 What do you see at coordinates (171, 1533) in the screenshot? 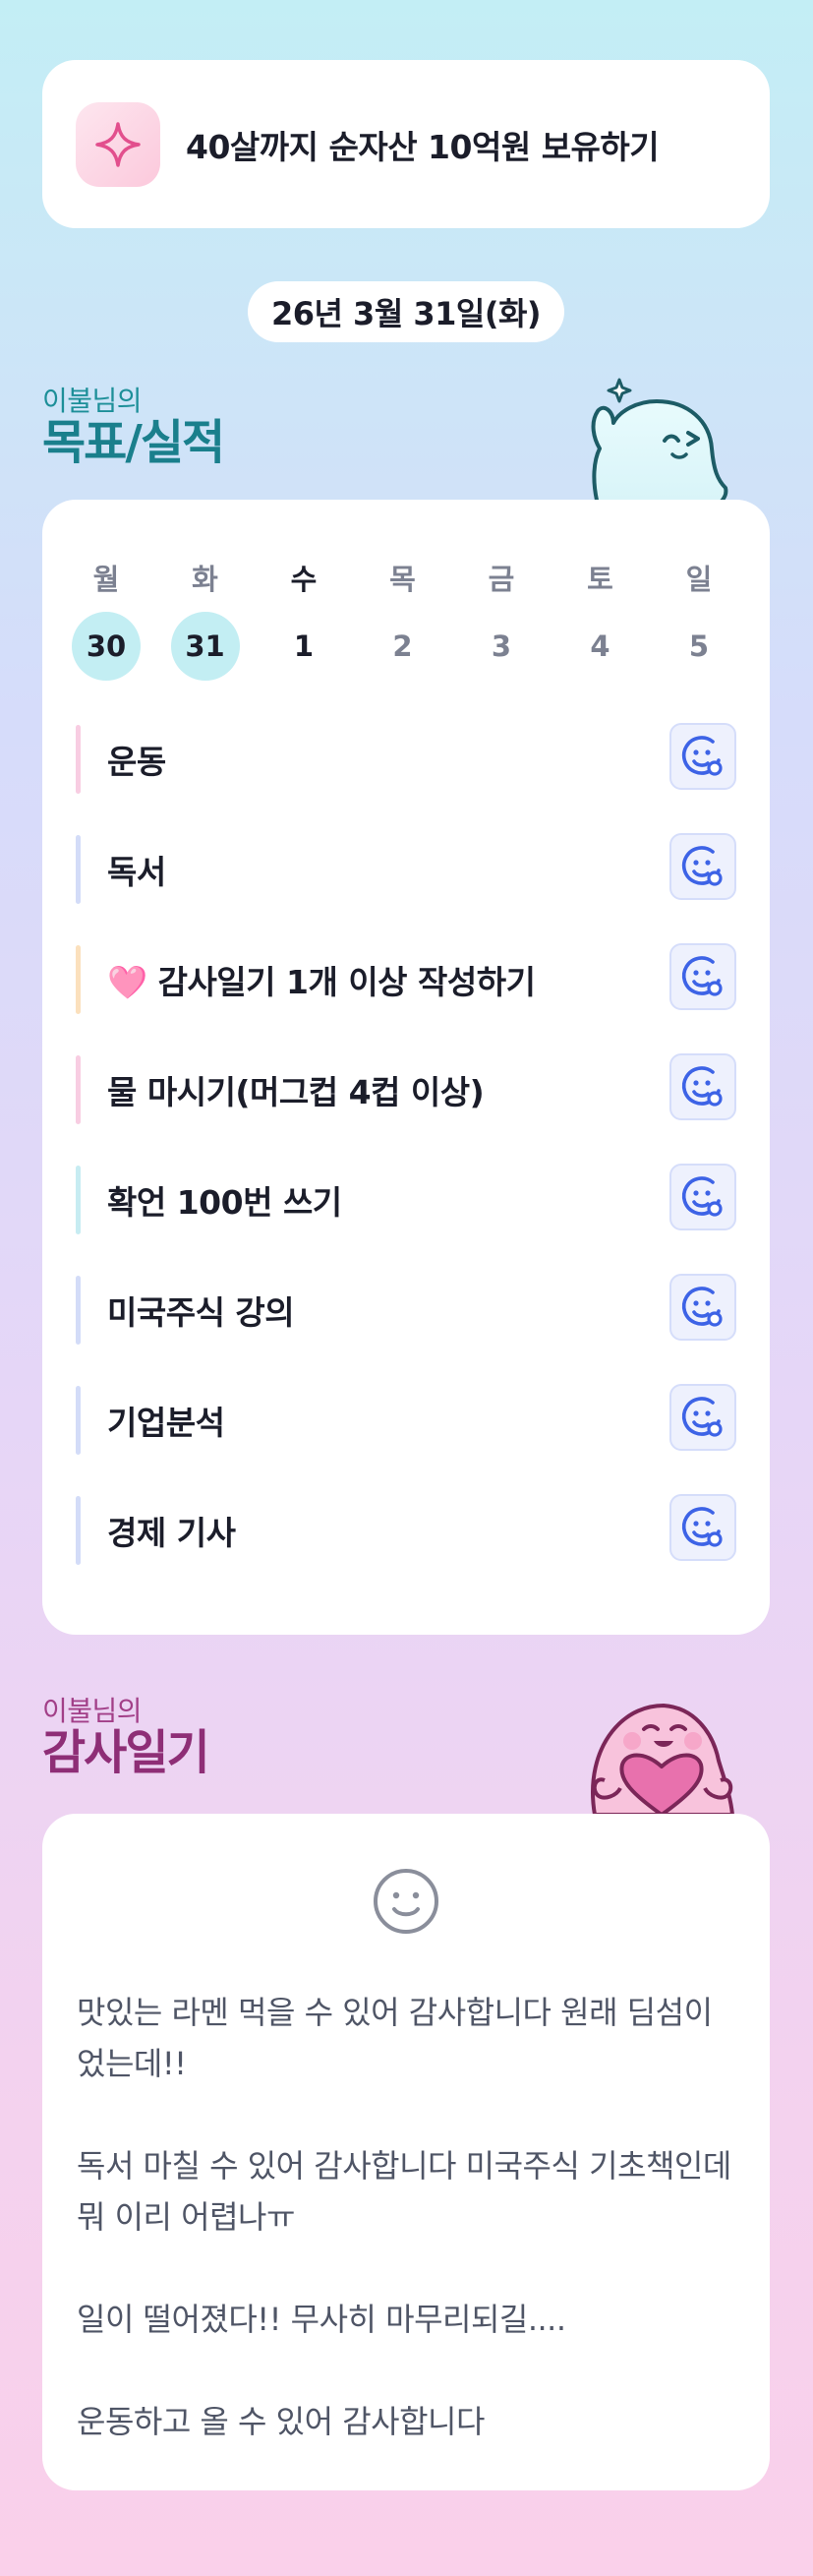
I see `task-label: 경제 기사` at bounding box center [171, 1533].